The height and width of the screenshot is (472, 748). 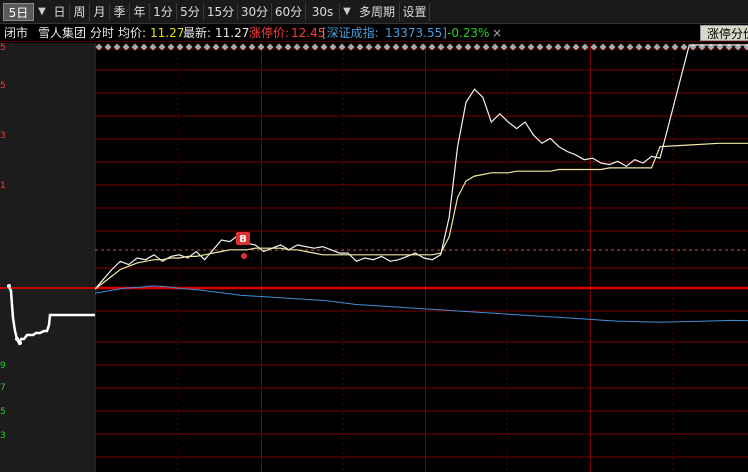 What do you see at coordinates (100, 12) in the screenshot?
I see `period-month-button: 月` at bounding box center [100, 12].